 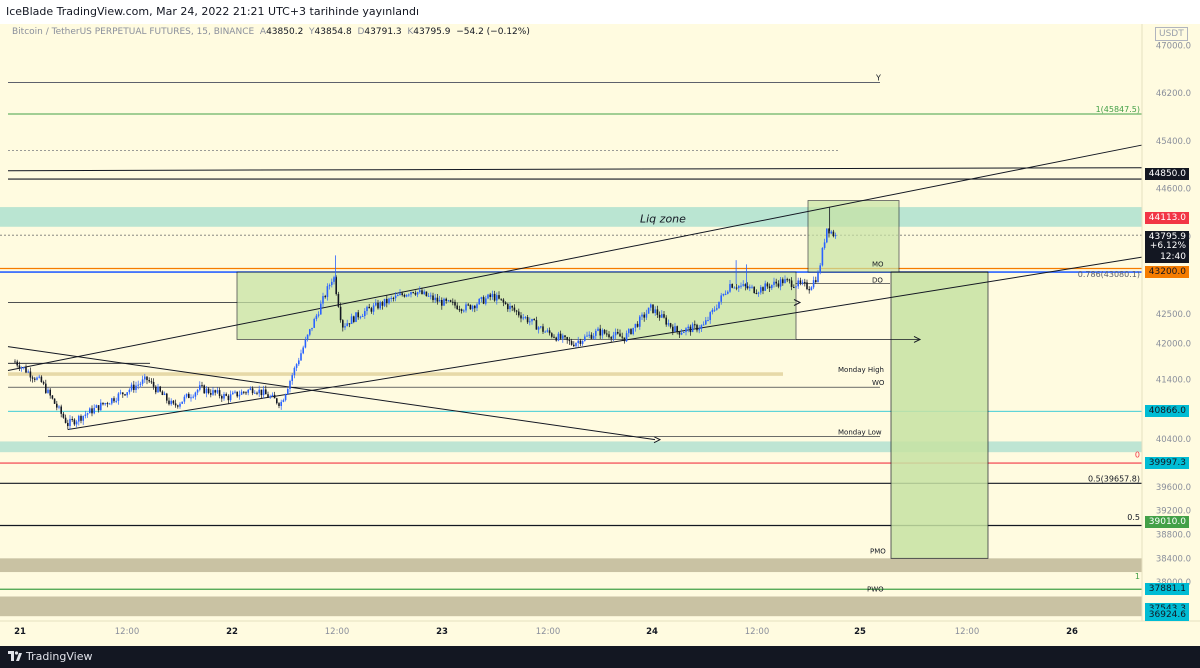 I want to click on price-label: 37881.1, so click(x=1167, y=589).